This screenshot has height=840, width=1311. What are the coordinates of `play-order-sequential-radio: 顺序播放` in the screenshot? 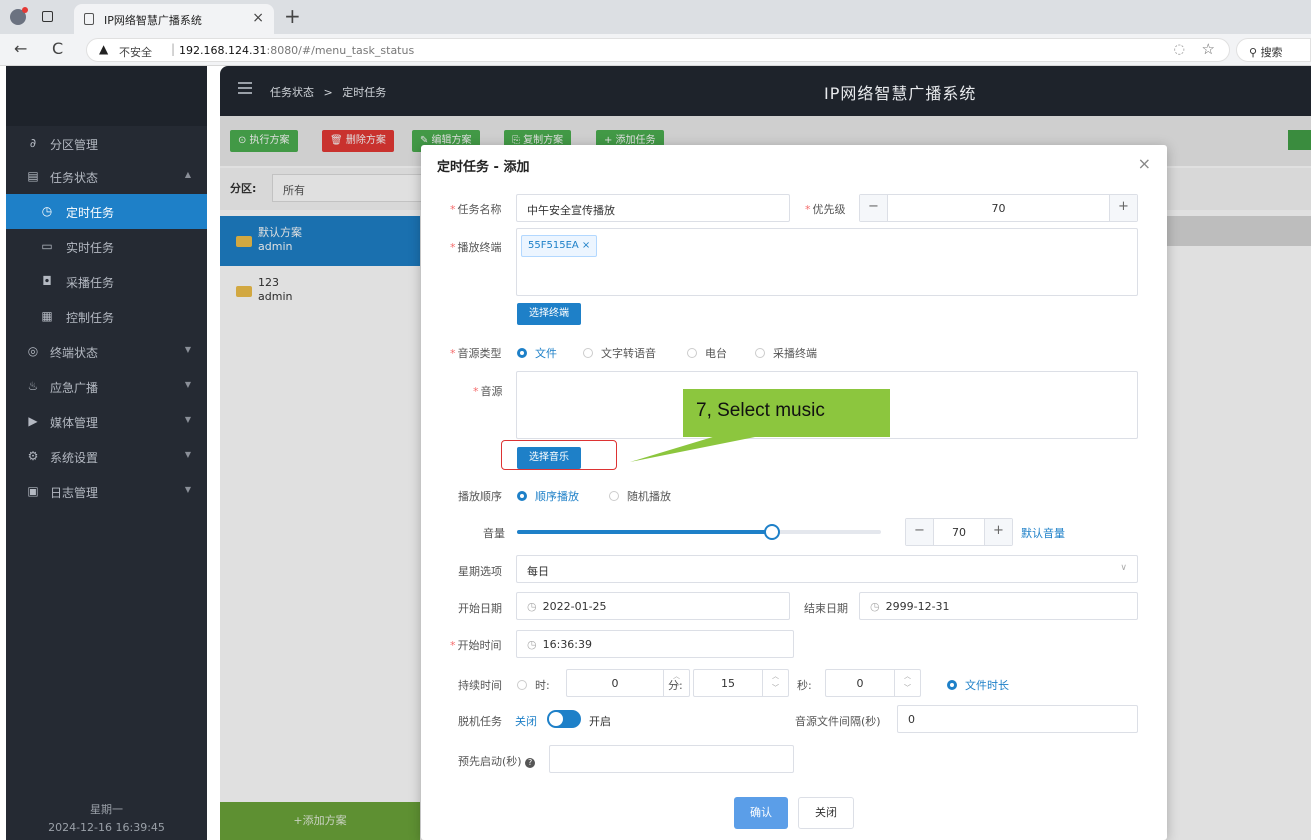 It's located at (548, 496).